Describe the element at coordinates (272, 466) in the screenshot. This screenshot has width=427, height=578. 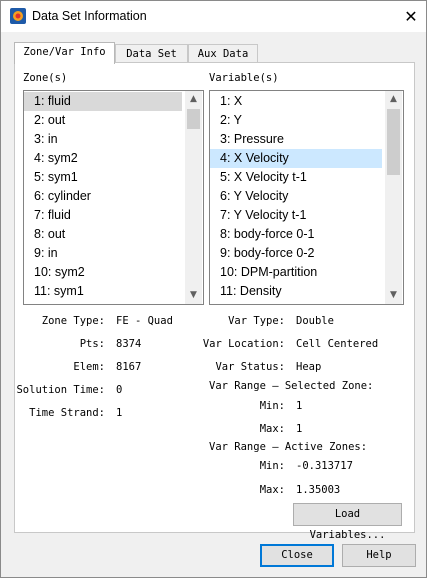
I see `active-min-label: Min:` at that location.